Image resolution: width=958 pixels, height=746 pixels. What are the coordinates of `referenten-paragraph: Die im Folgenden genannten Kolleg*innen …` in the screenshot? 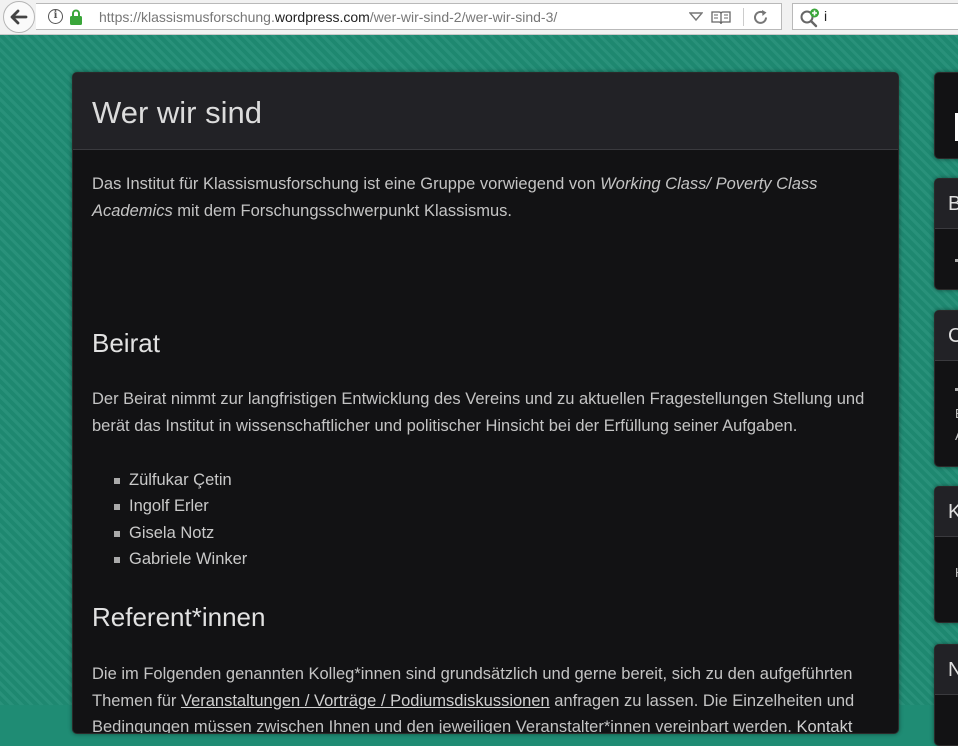 It's located at (487, 697).